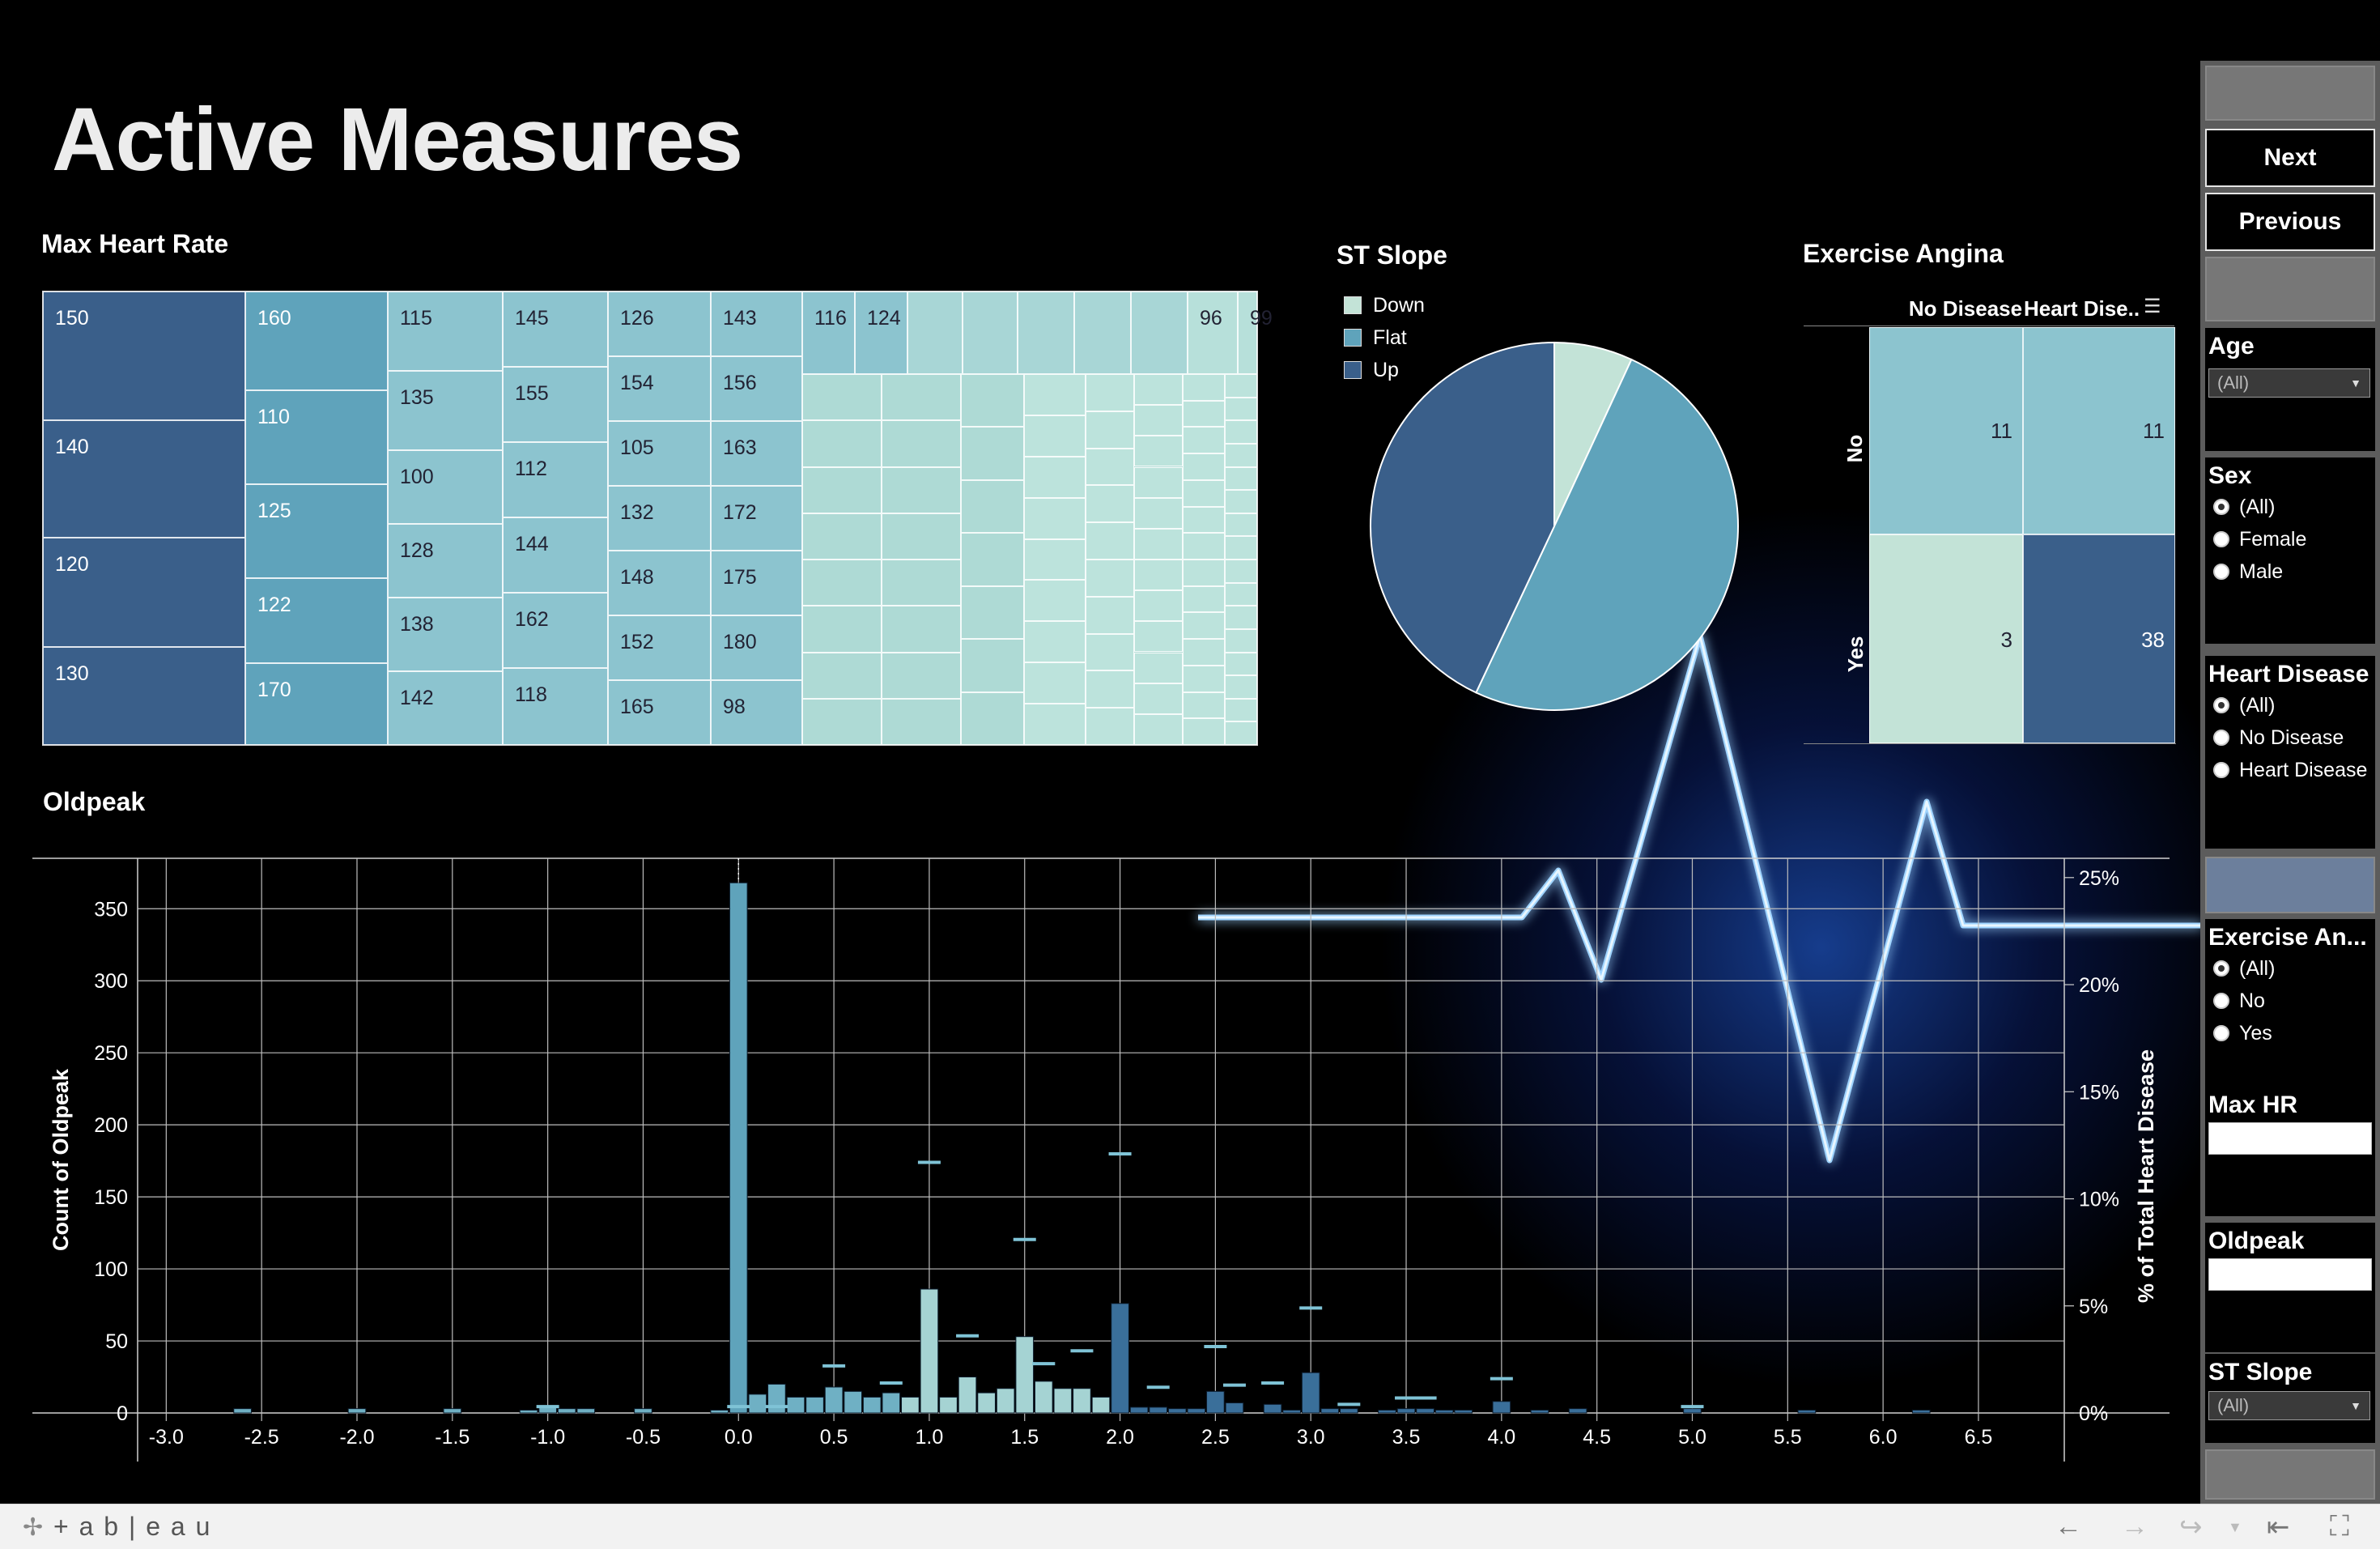 Image resolution: width=2380 pixels, height=1549 pixels. What do you see at coordinates (1384, 305) in the screenshot?
I see `legend-item-down: Down` at bounding box center [1384, 305].